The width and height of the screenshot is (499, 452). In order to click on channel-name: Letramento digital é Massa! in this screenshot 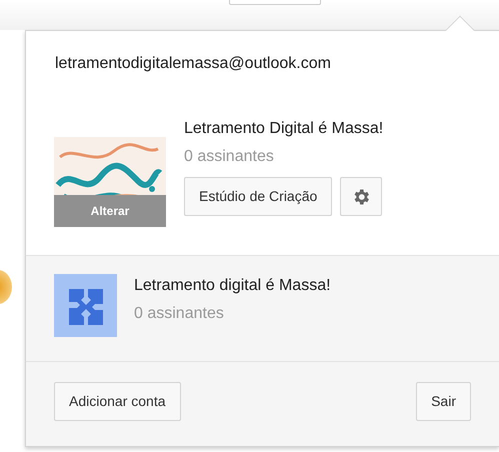, I will do `click(232, 286)`.